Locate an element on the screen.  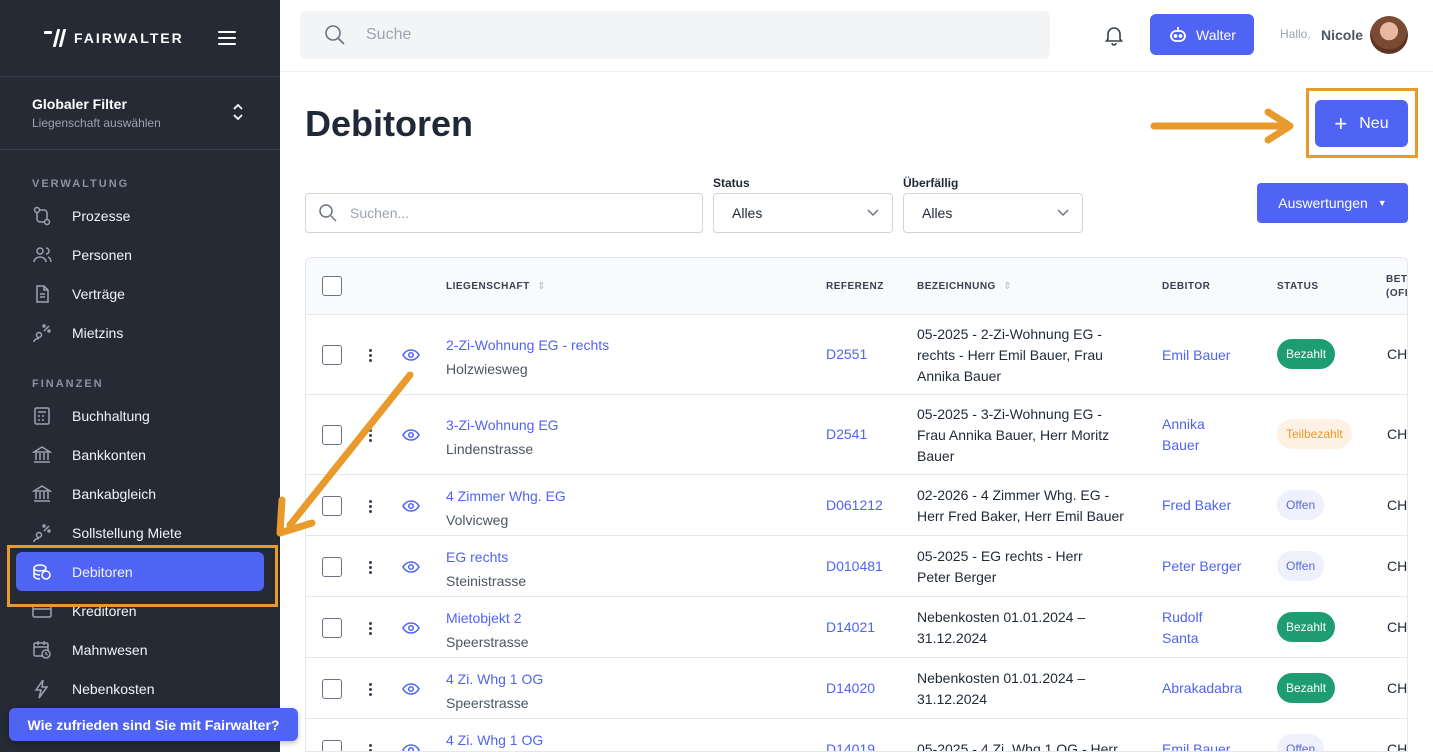
status-badge: Offen is located at coordinates (1301, 742).